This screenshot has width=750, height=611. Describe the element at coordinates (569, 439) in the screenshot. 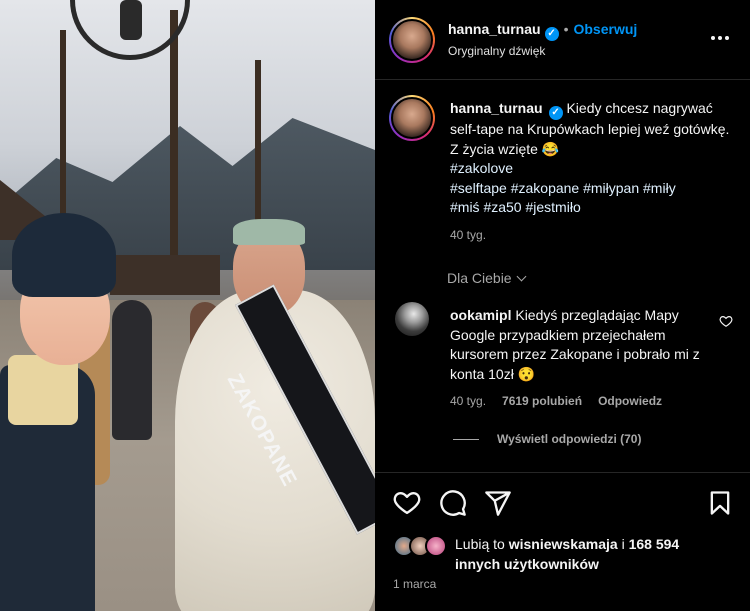

I see `view-replies-label: Wyświetl odpowiedzi (70)` at that location.